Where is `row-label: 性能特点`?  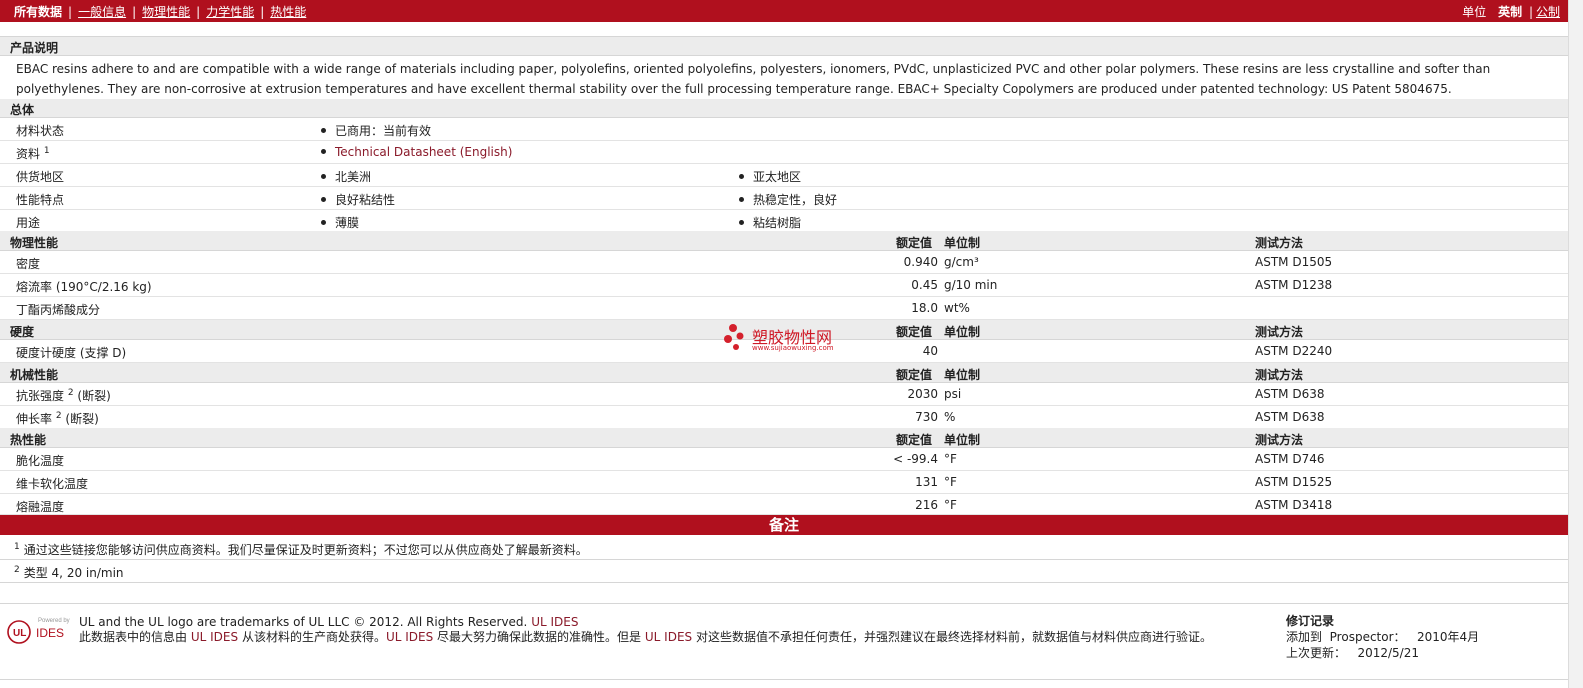 row-label: 性能特点 is located at coordinates (40, 200).